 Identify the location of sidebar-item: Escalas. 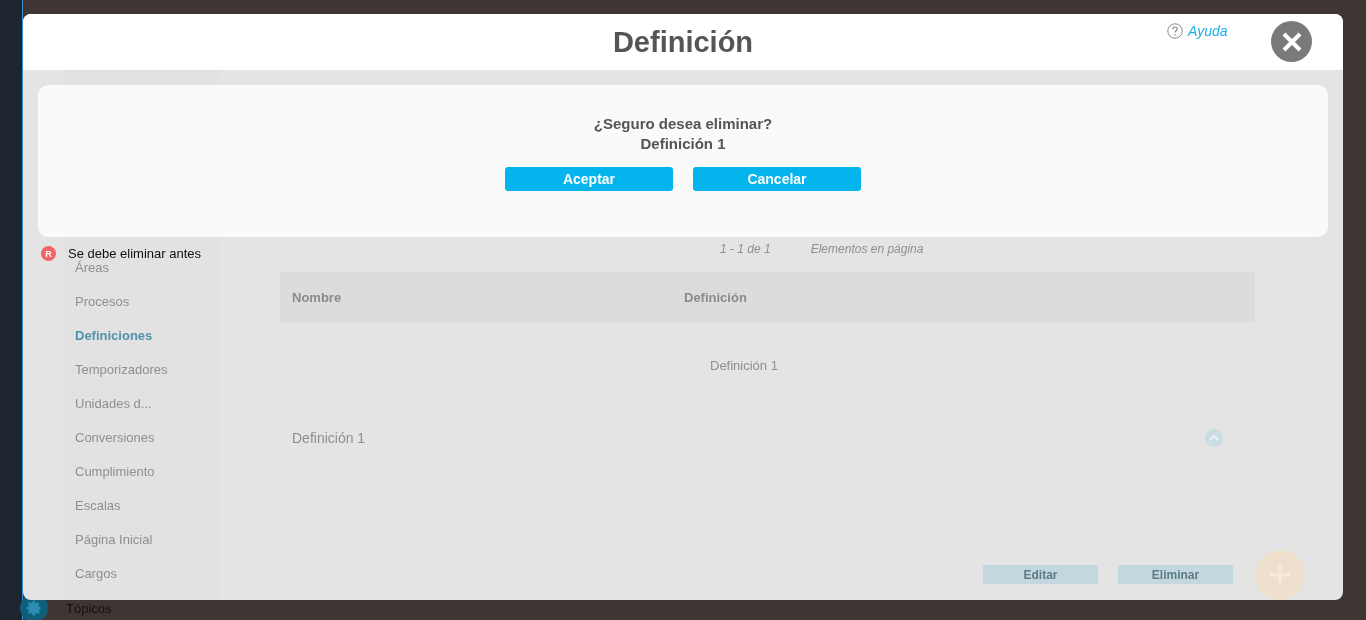
(142, 505).